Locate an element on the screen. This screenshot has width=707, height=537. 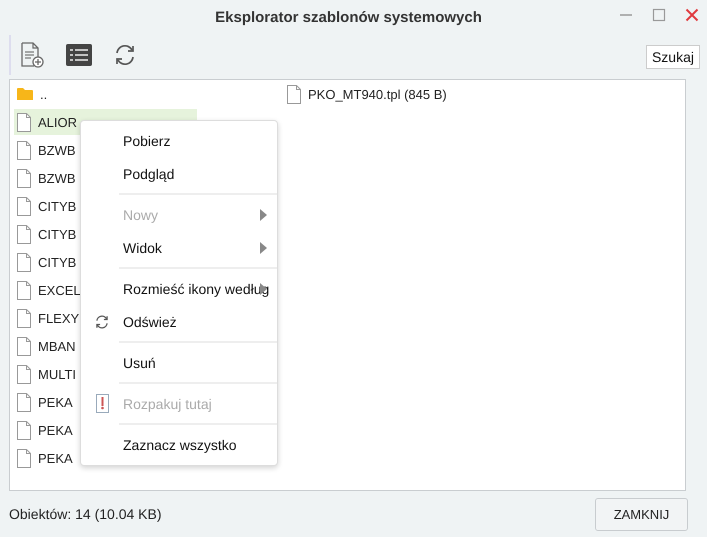
file-item: .. is located at coordinates (34, 94).